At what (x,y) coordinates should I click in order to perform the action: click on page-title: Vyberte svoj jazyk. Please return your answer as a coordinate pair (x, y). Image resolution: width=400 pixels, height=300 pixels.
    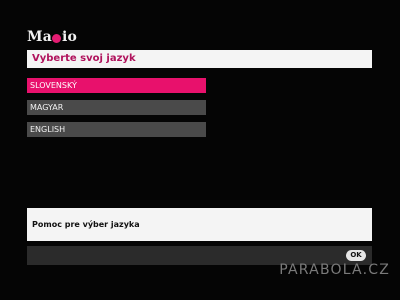
    Looking at the image, I should click on (199, 59).